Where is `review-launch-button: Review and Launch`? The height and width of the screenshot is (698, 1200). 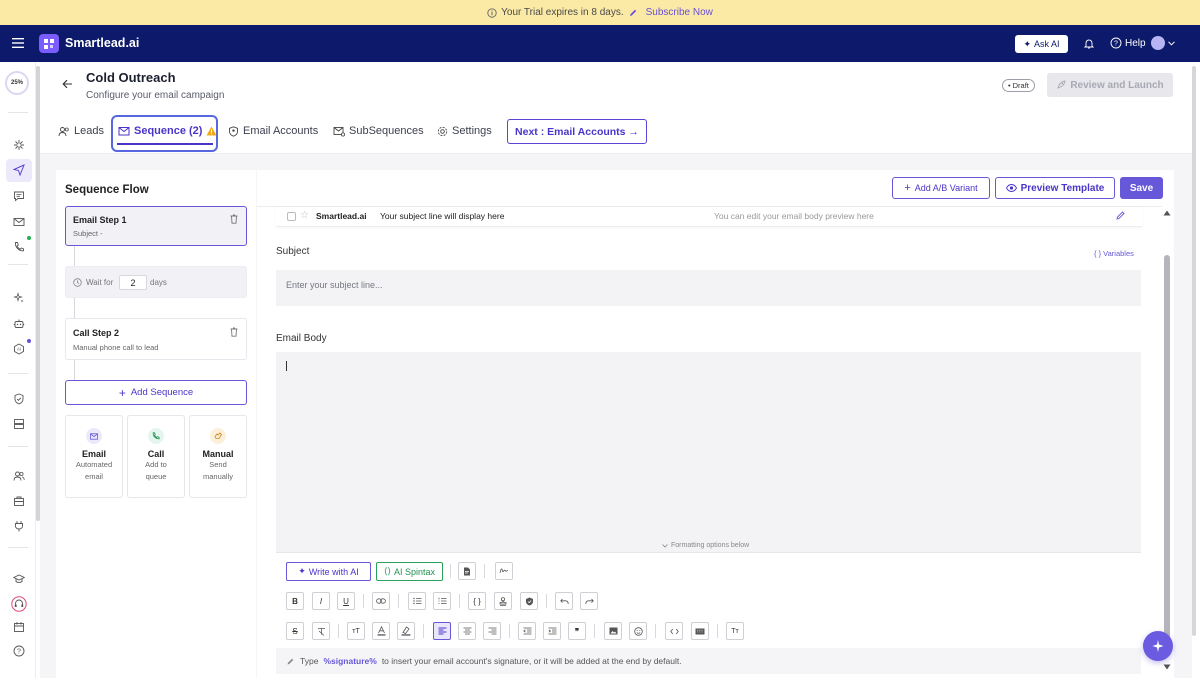
review-launch-button: Review and Launch is located at coordinates (1110, 85).